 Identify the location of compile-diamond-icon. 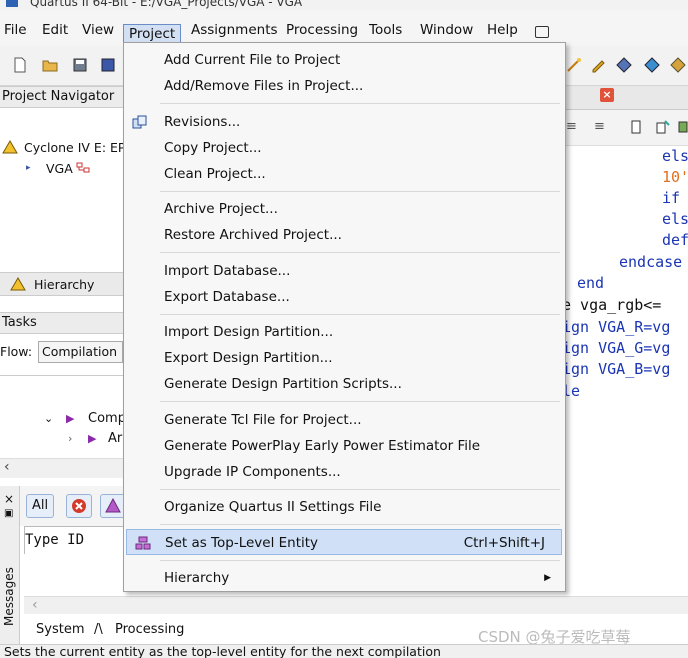
(624, 65).